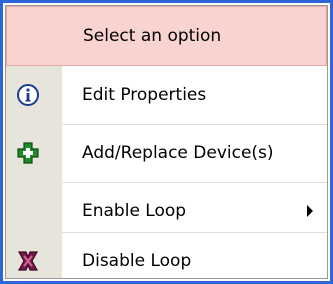  What do you see at coordinates (178, 152) in the screenshot?
I see `menu-item-label: Add/Replace Device(s)` at bounding box center [178, 152].